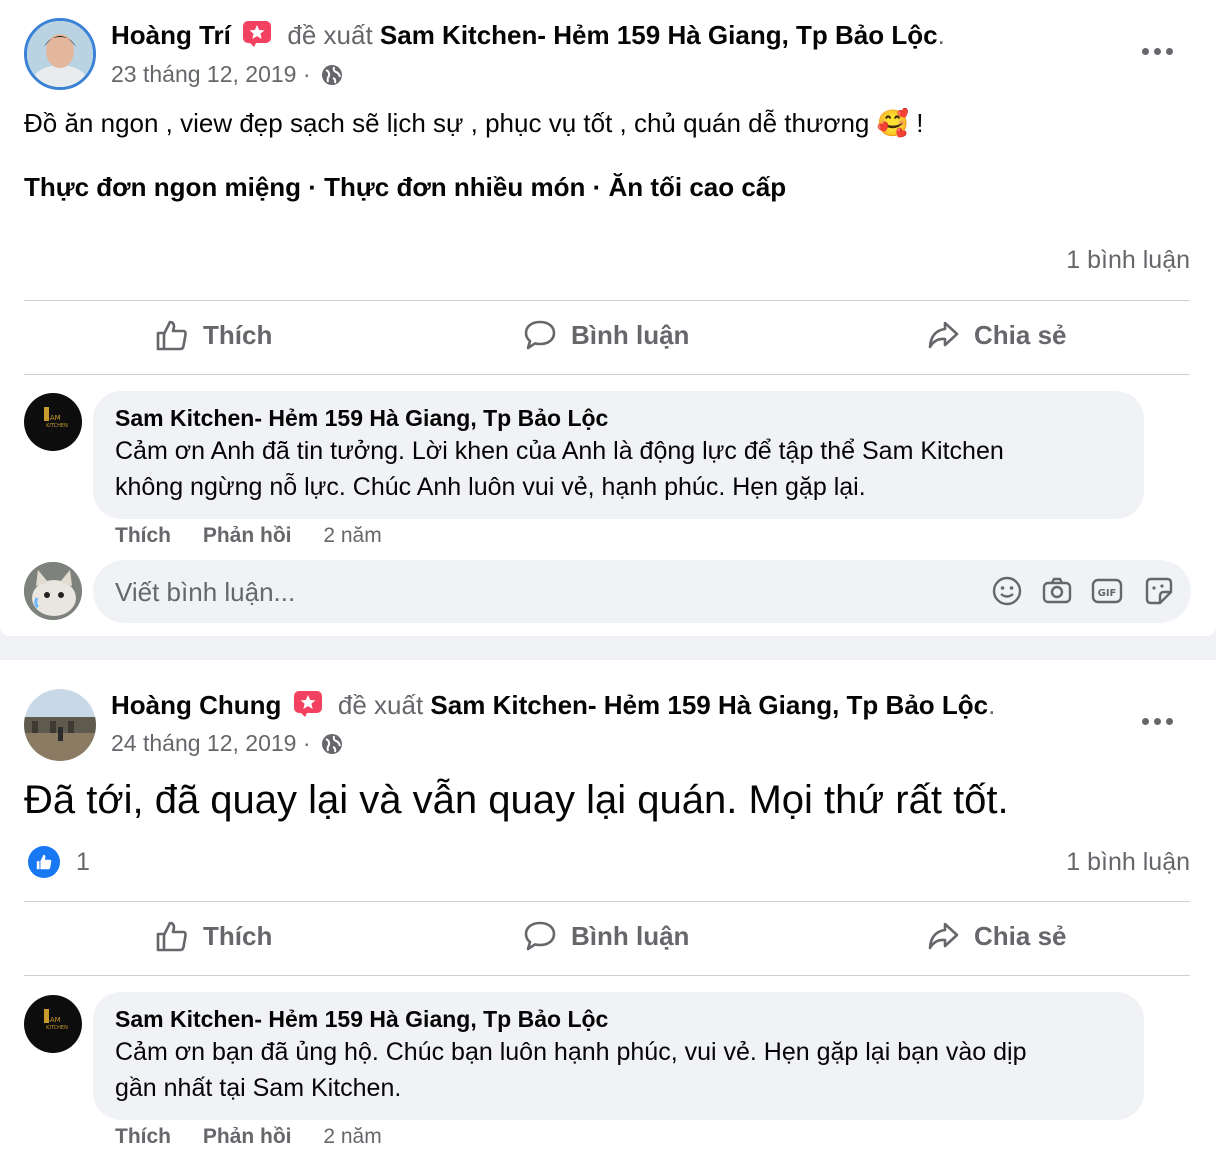  What do you see at coordinates (892, 123) in the screenshot?
I see `smiling-hearts-icon: 🥰` at bounding box center [892, 123].